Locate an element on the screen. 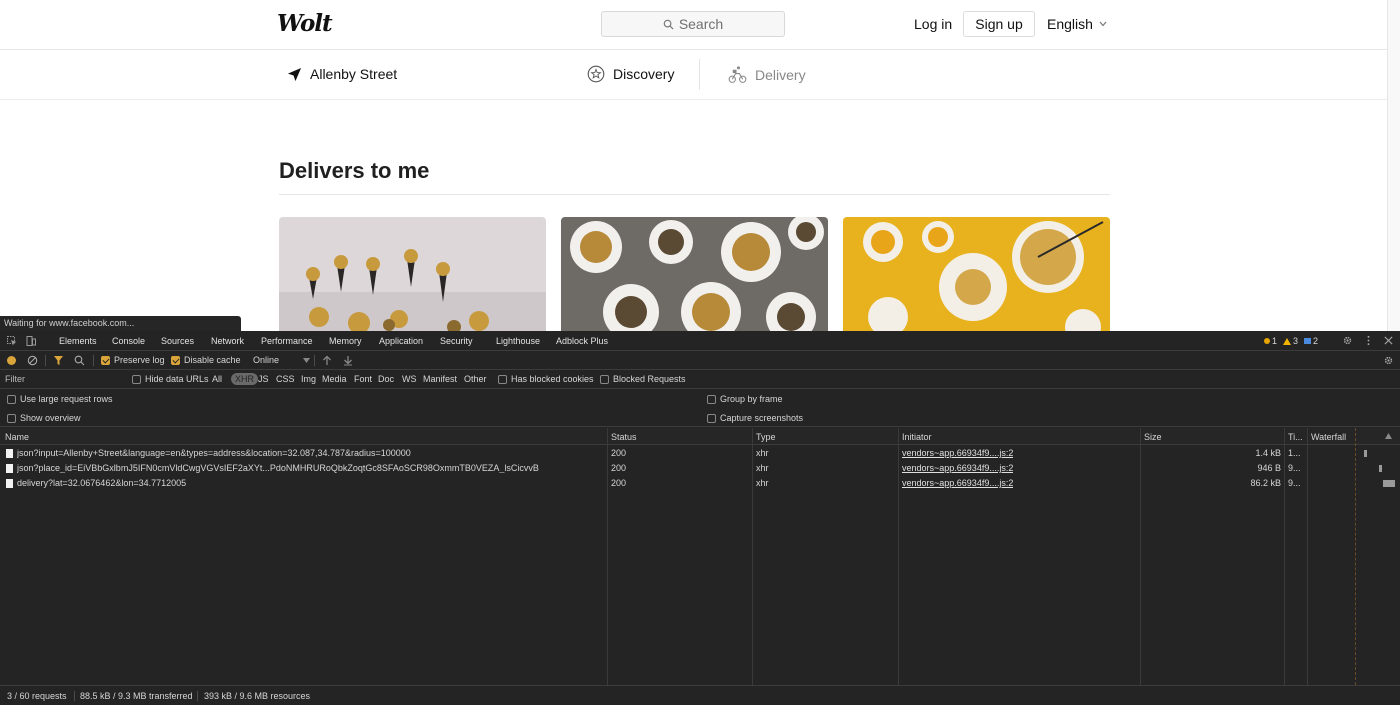 Image resolution: width=1400 pixels, height=705 pixels. file-icon is located at coordinates (9, 468).